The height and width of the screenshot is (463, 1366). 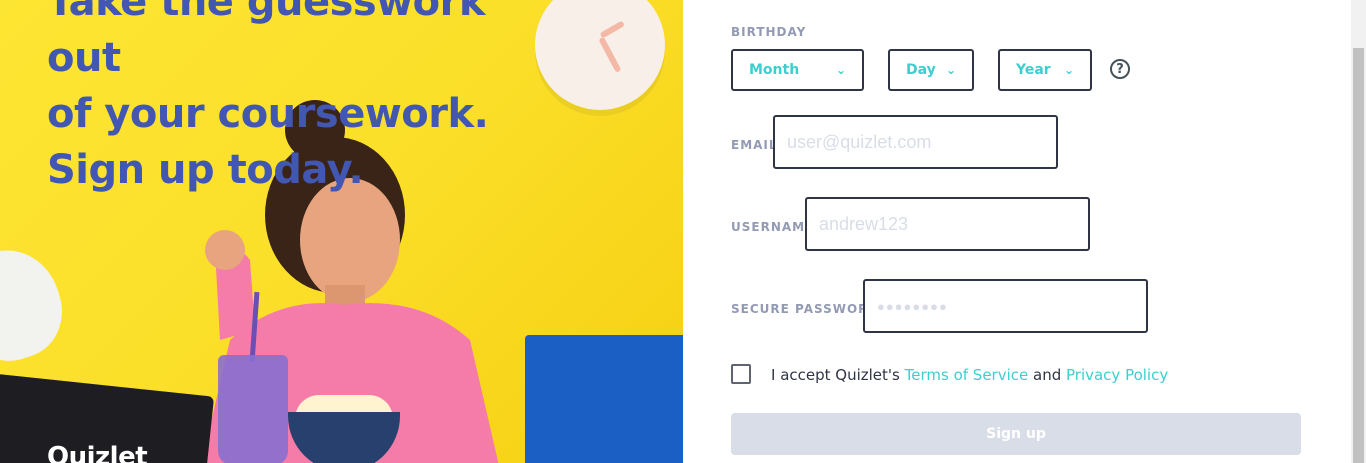 I want to click on email-placeholder: user@quizlet.com, so click(x=859, y=141).